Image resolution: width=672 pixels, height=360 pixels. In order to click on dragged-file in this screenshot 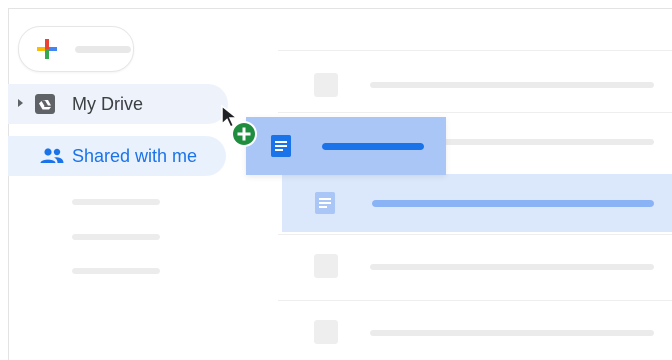, I will do `click(346, 146)`.